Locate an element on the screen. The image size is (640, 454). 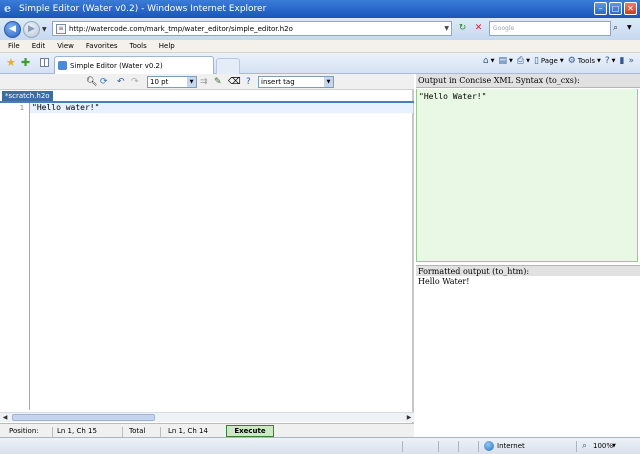
page-icon: ▯ is located at coordinates (536, 61).